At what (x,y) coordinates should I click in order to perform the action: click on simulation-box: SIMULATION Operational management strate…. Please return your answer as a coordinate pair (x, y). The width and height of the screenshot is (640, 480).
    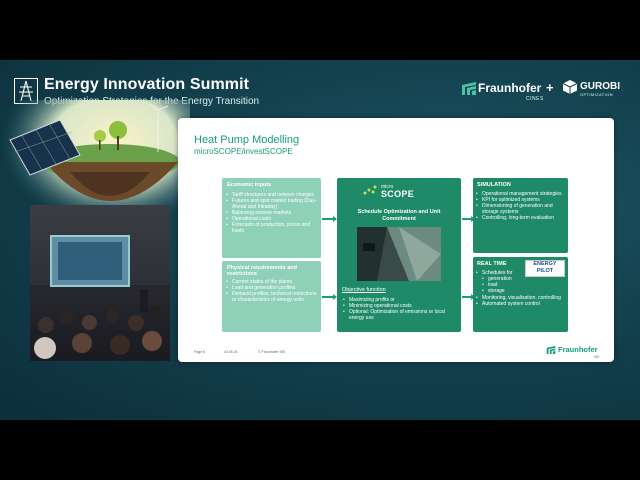
    Looking at the image, I should click on (520, 215).